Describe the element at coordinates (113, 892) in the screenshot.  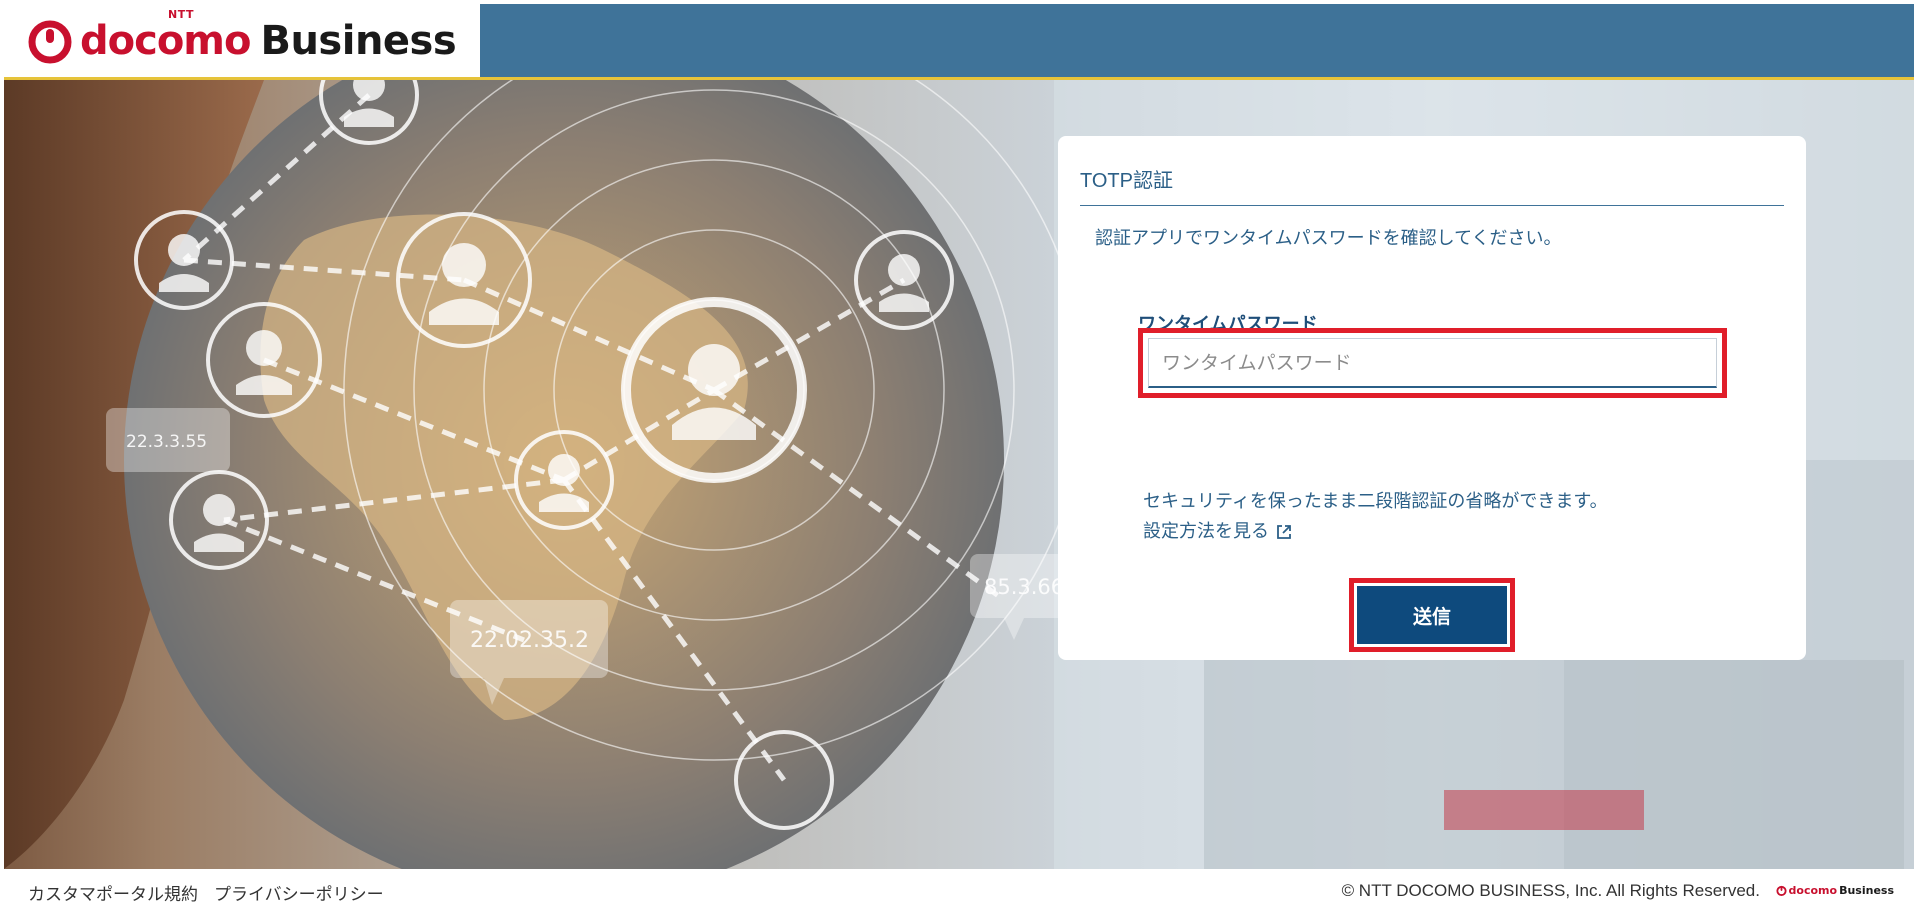
I see `footer-link-terms: カスタマポータル規約` at that location.